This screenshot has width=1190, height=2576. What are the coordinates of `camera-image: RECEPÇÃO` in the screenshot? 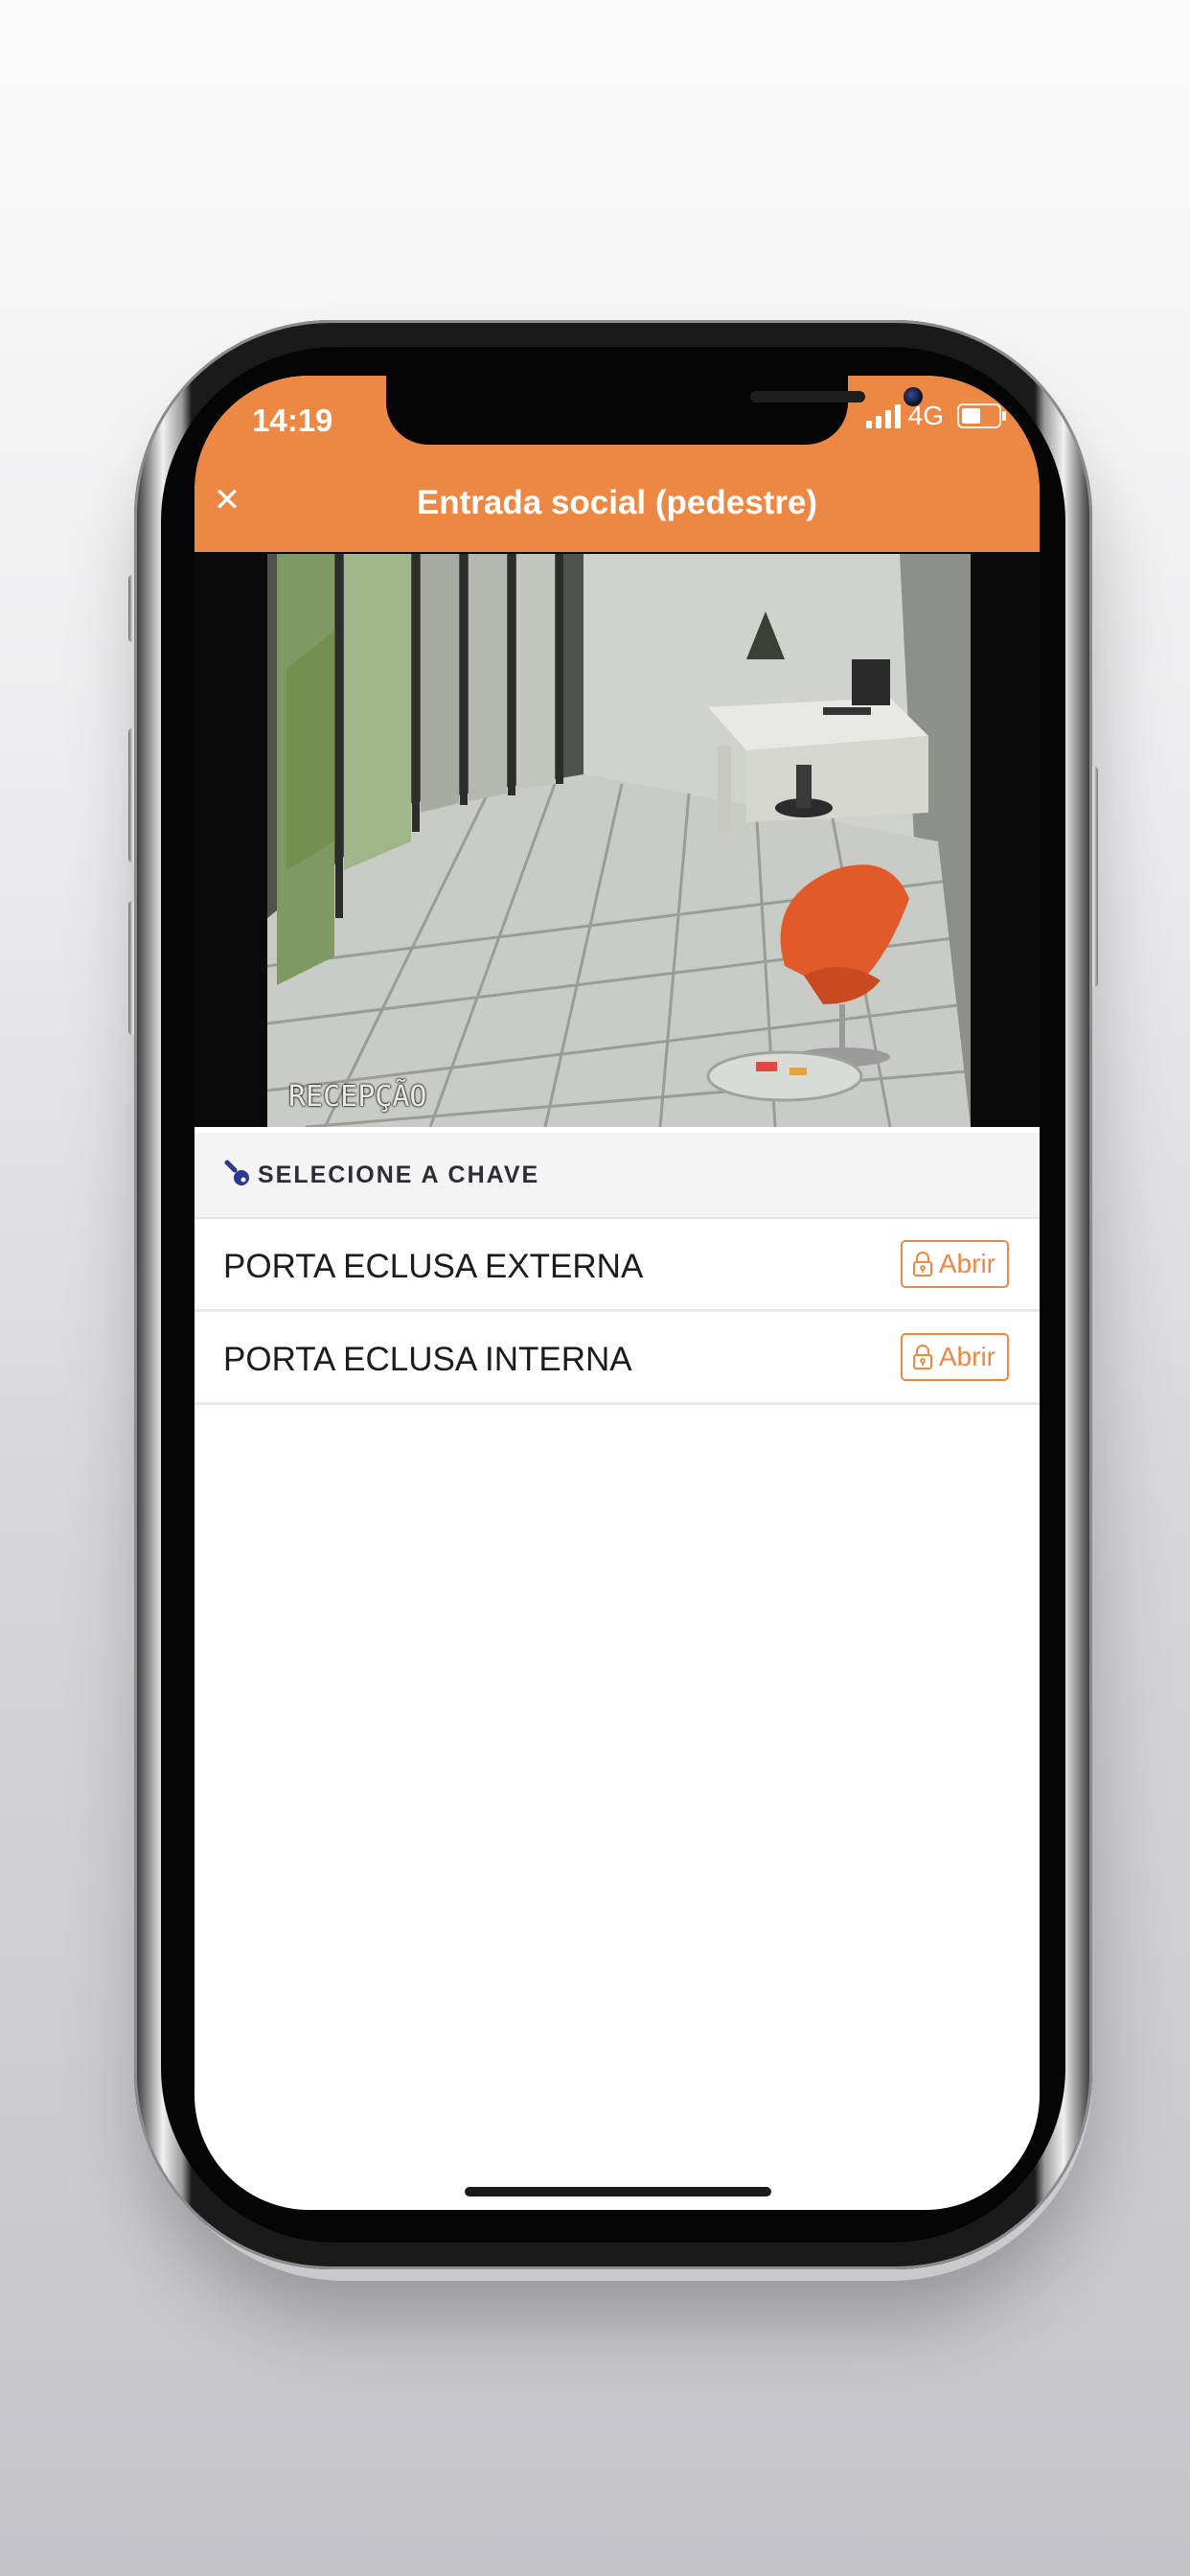 It's located at (619, 840).